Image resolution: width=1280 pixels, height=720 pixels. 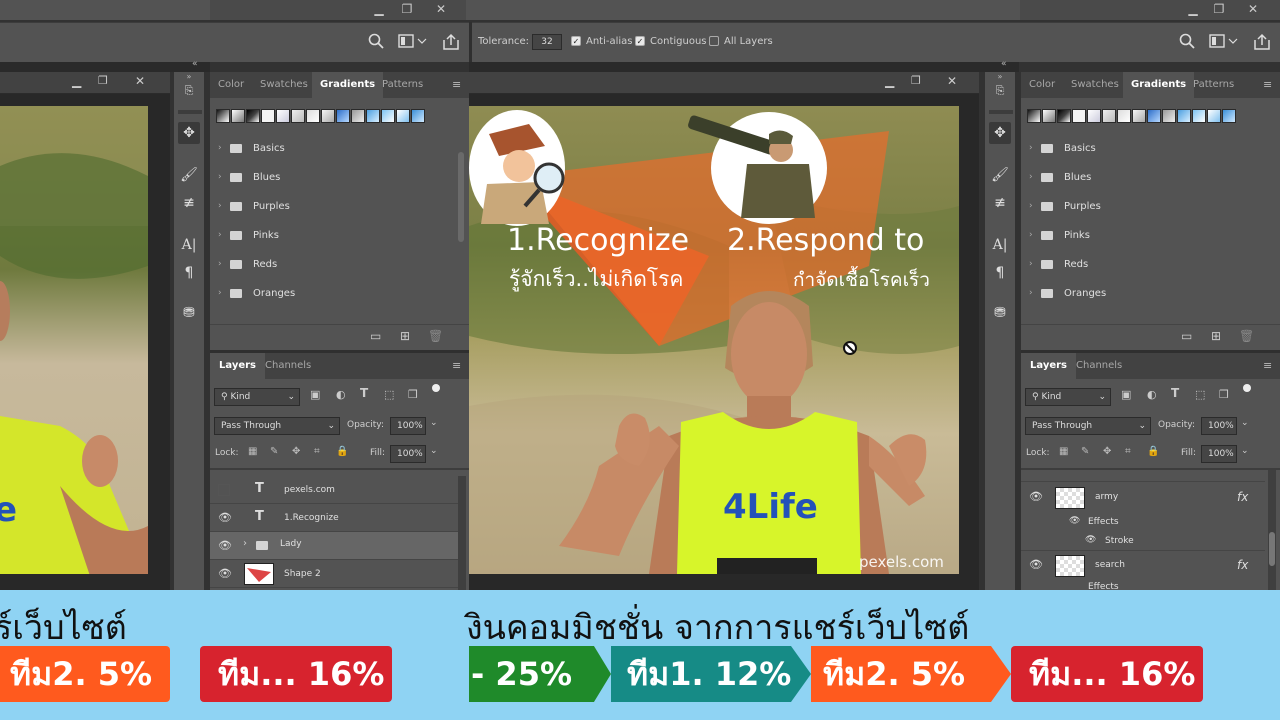 I want to click on scrollbar-thumb, so click(x=1272, y=549).